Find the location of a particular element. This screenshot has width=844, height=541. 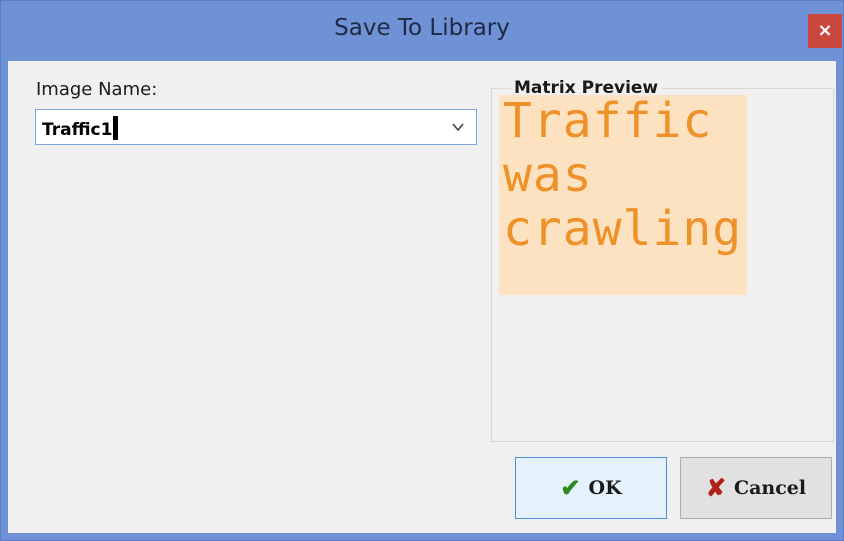

window-title: Save To Library is located at coordinates (422, 28).